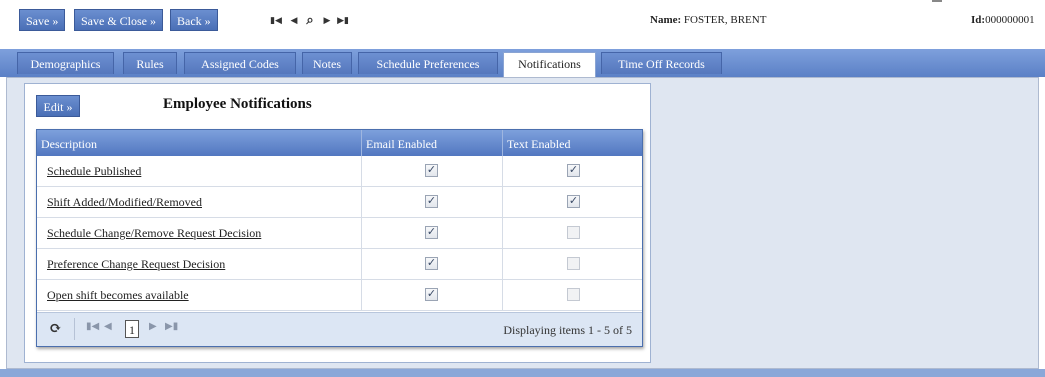 Image resolution: width=1045 pixels, height=377 pixels. I want to click on notification-description-link: Preference Change Request Decision, so click(136, 264).